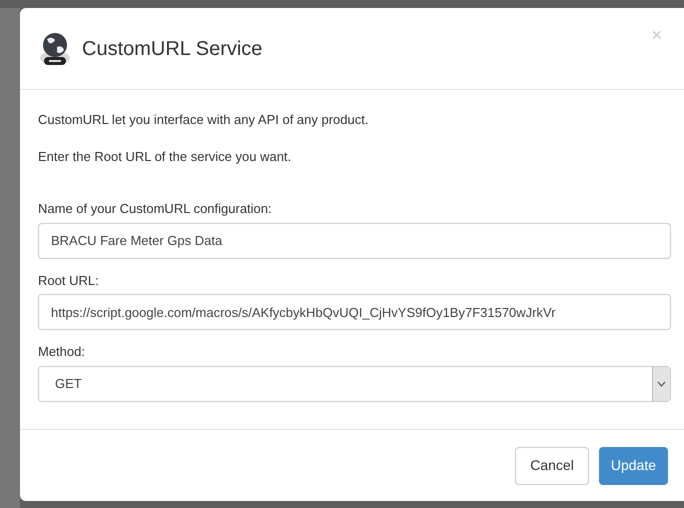 Image resolution: width=684 pixels, height=508 pixels. I want to click on text-field: BRACU Fare Meter Gps Data, so click(354, 240).